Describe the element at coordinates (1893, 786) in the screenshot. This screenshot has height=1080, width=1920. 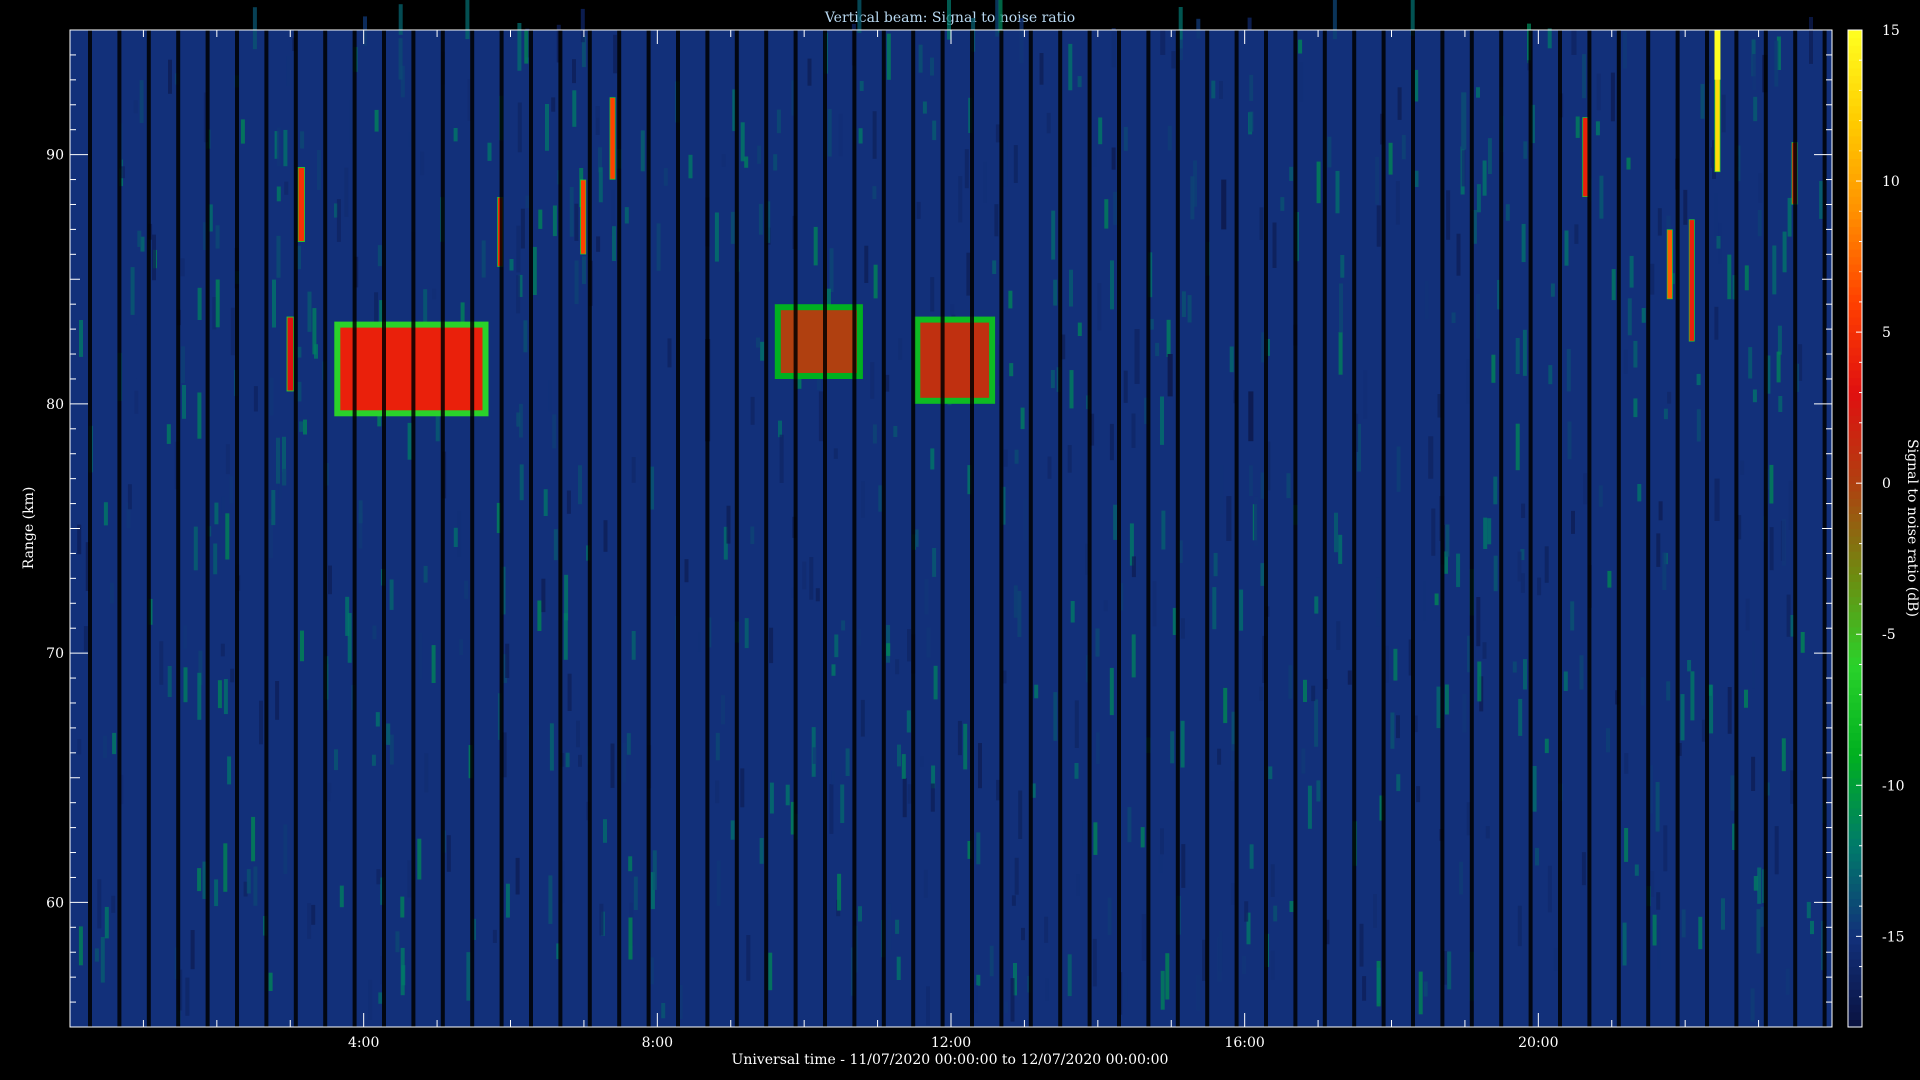
I see `colorbar-tick-label: -10` at that location.